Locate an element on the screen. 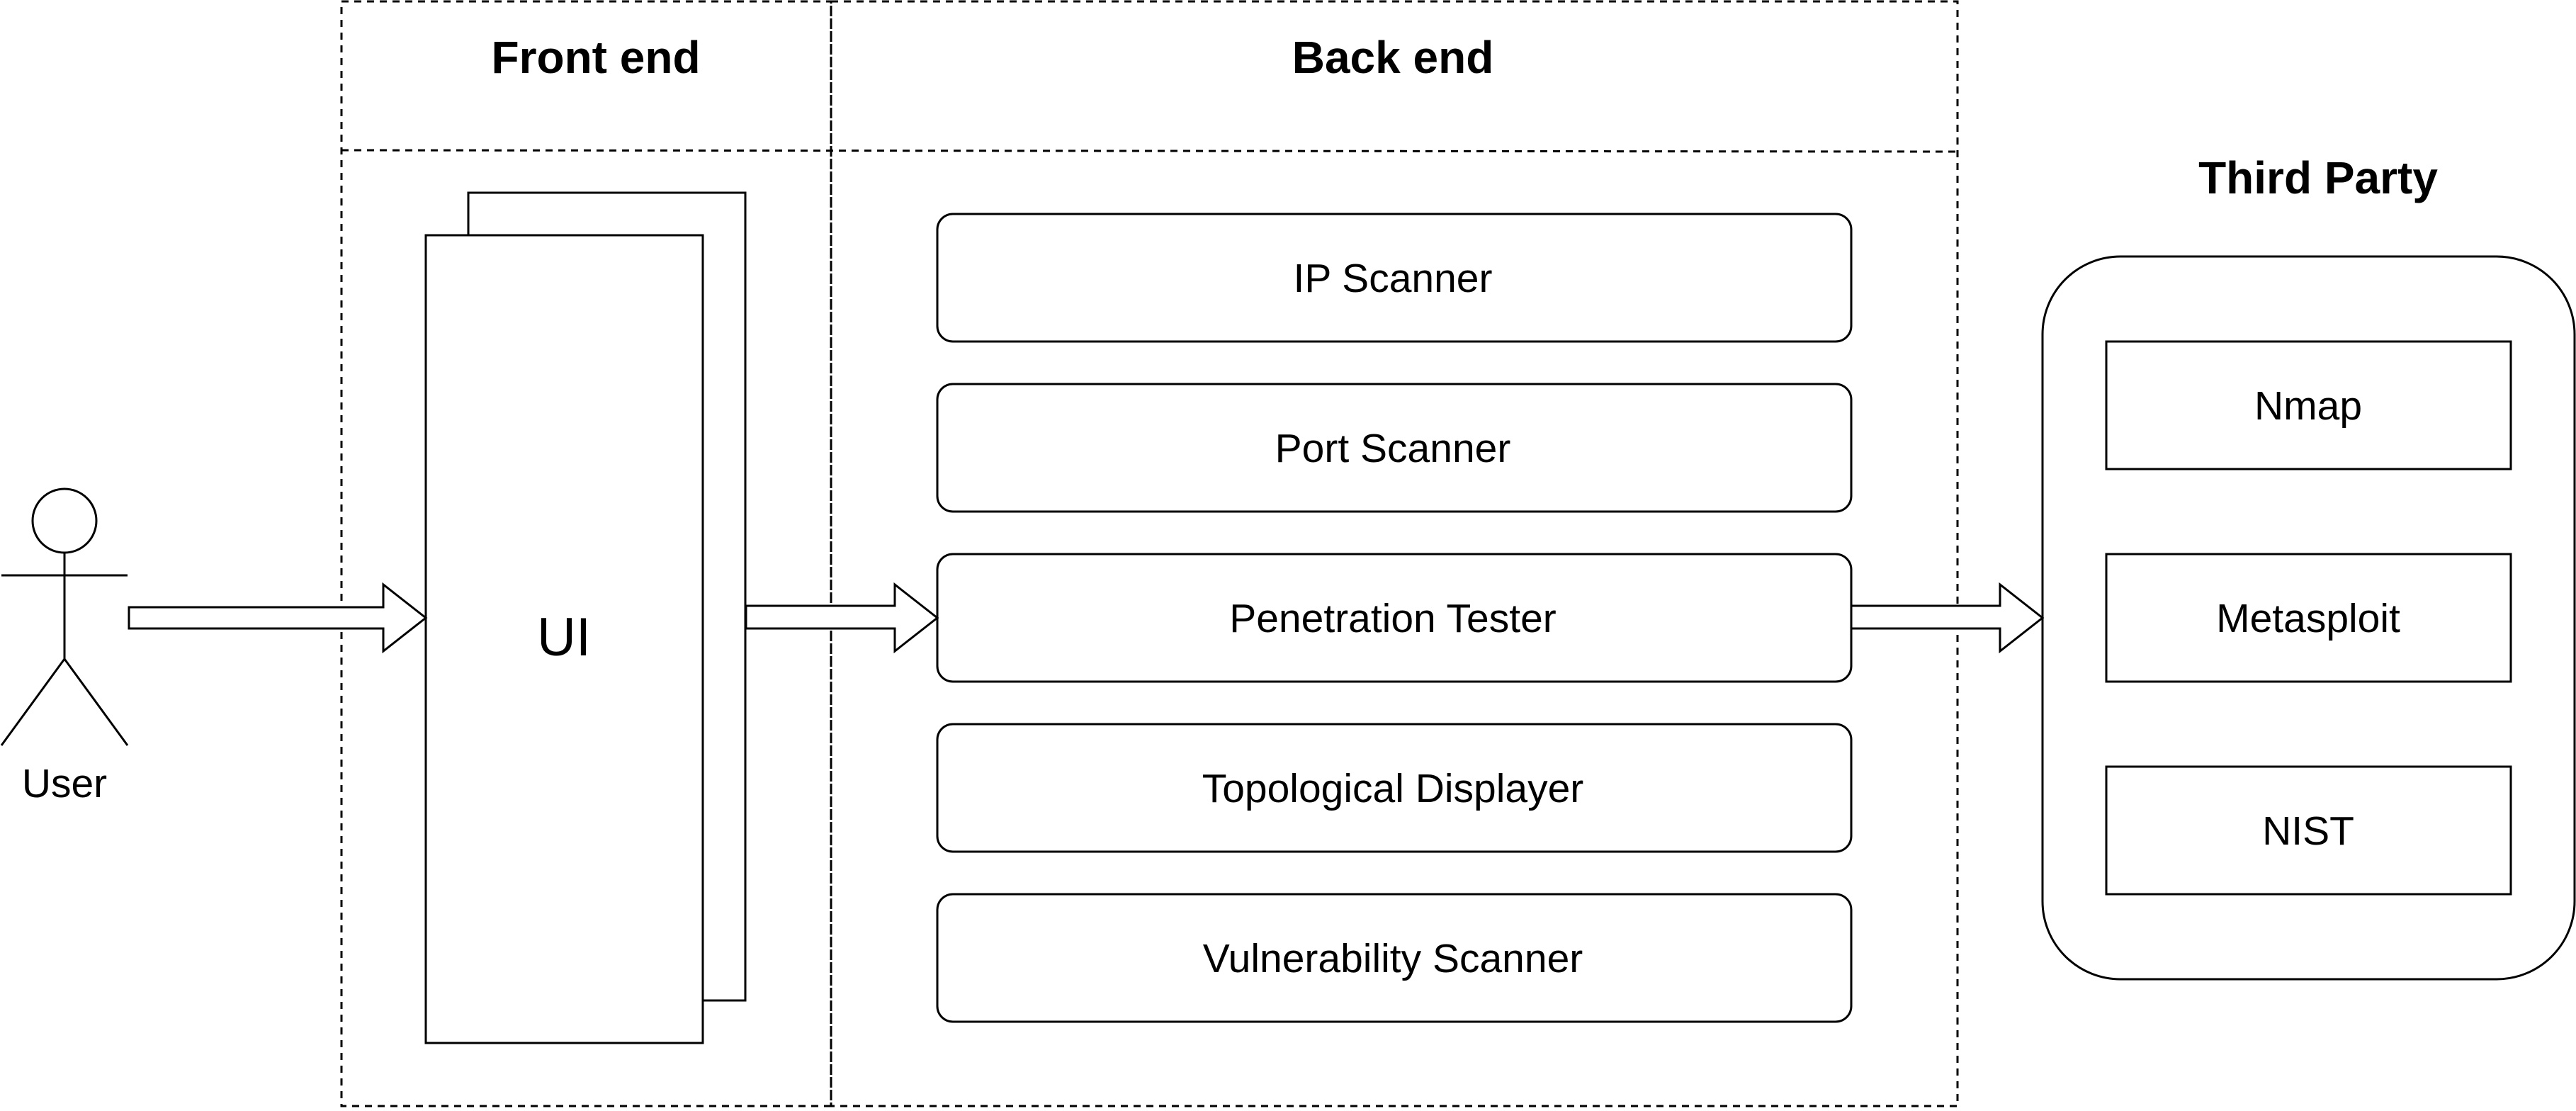 The height and width of the screenshot is (1111, 2576). ui-to-backend-arrow is located at coordinates (842, 618).